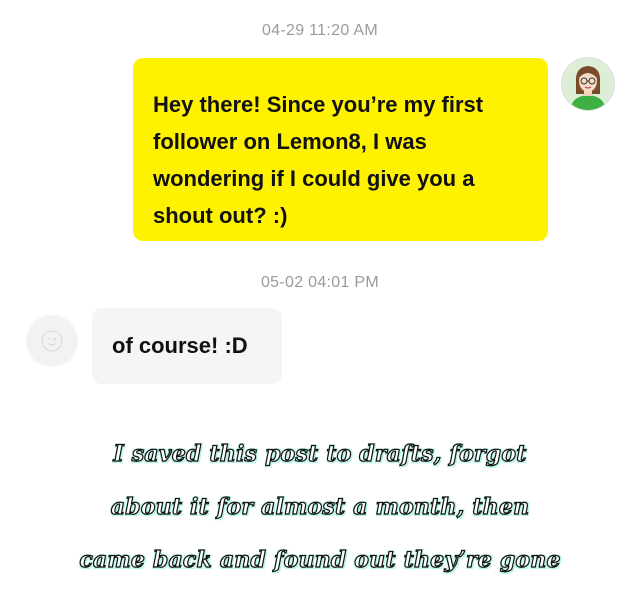  Describe the element at coordinates (52, 341) in the screenshot. I see `default-avatar-icon` at that location.